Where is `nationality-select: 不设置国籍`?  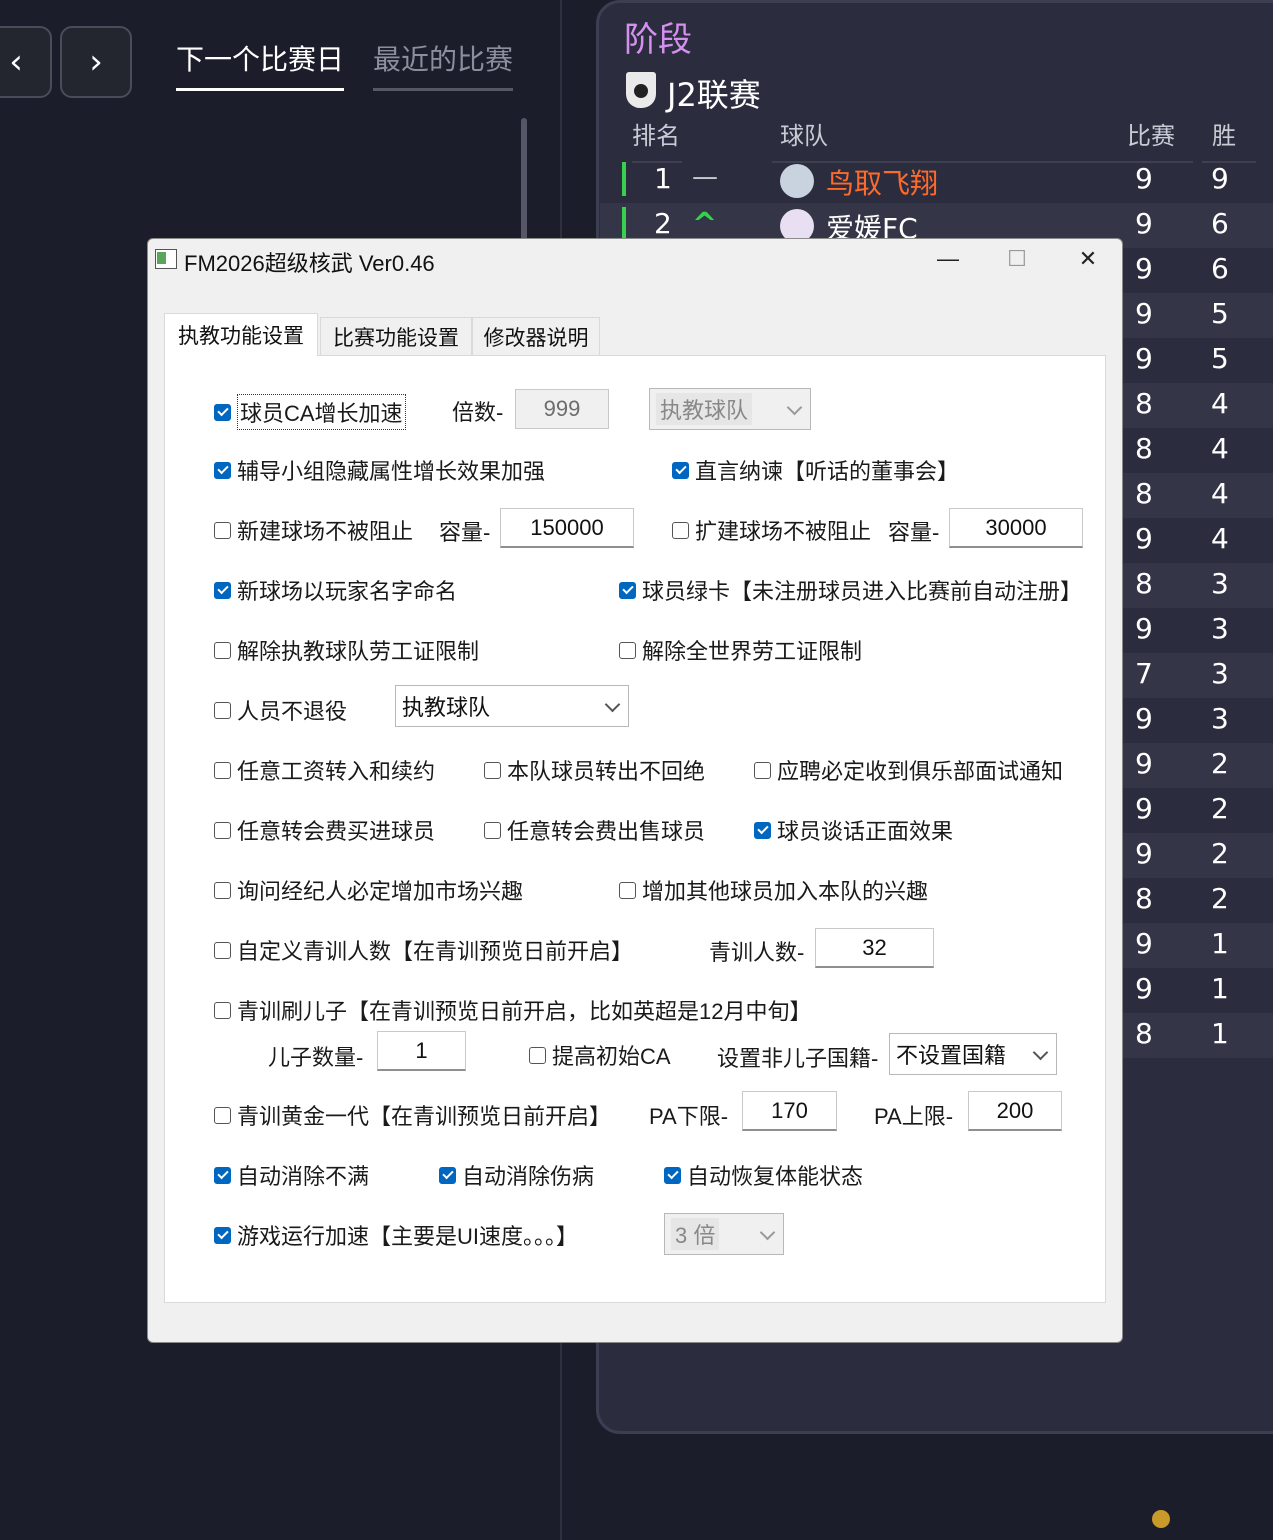
nationality-select: 不设置国籍 is located at coordinates (973, 1054).